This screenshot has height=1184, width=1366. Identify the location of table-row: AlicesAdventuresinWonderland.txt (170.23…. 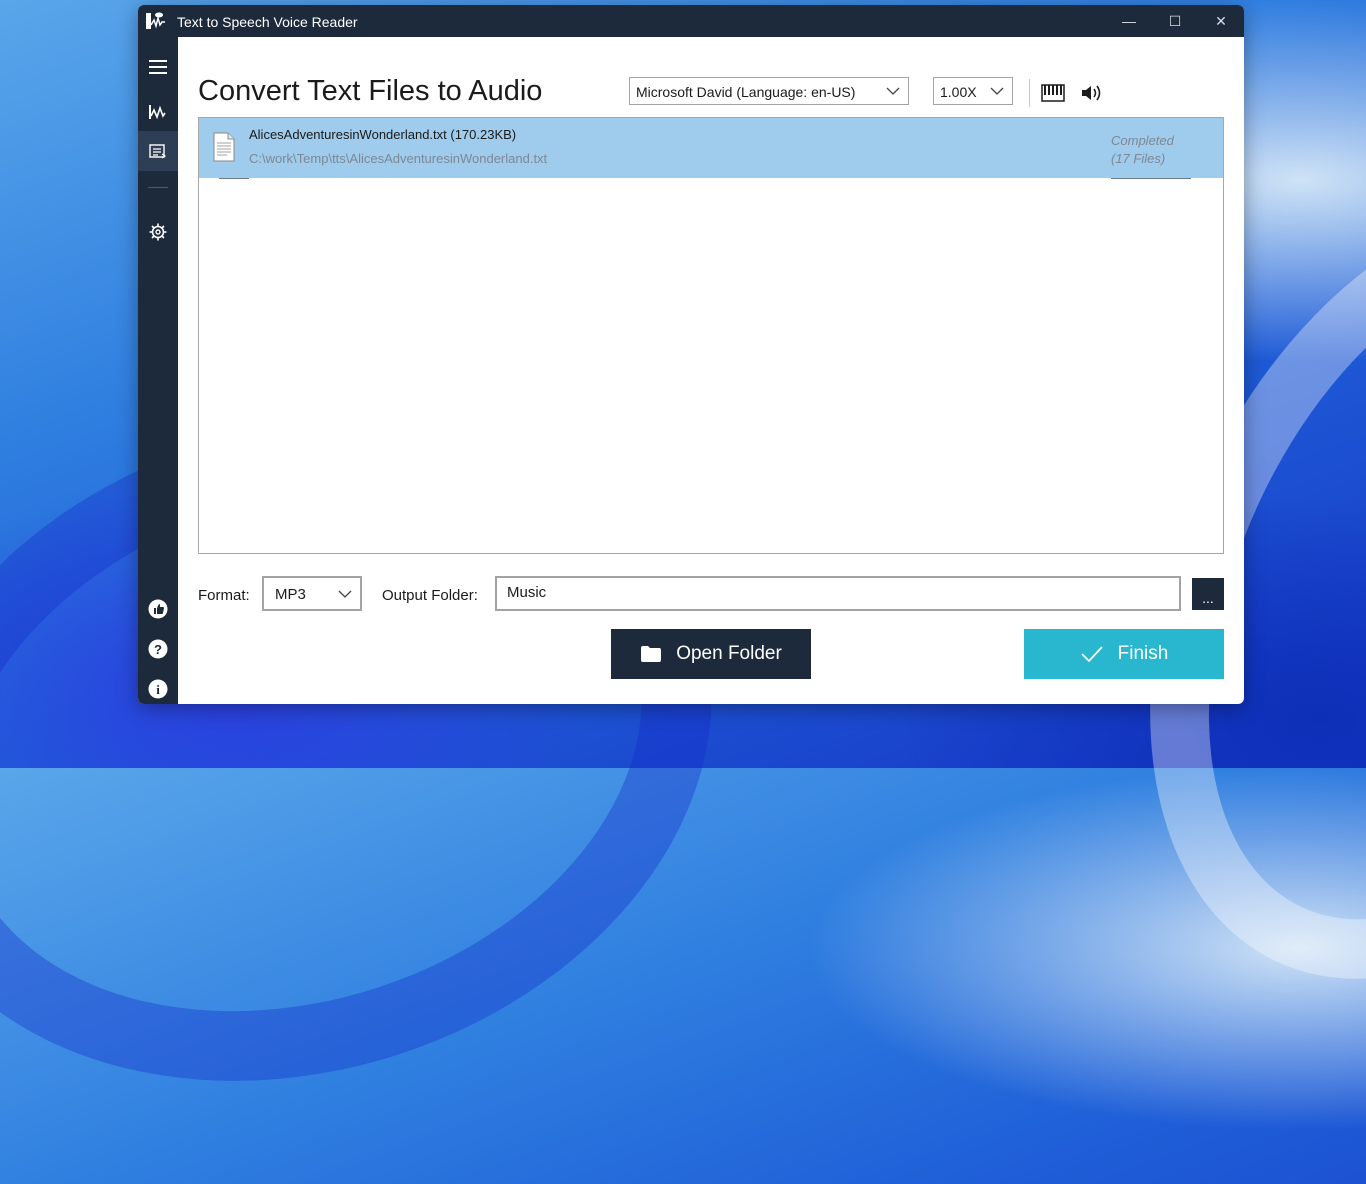
(711, 148).